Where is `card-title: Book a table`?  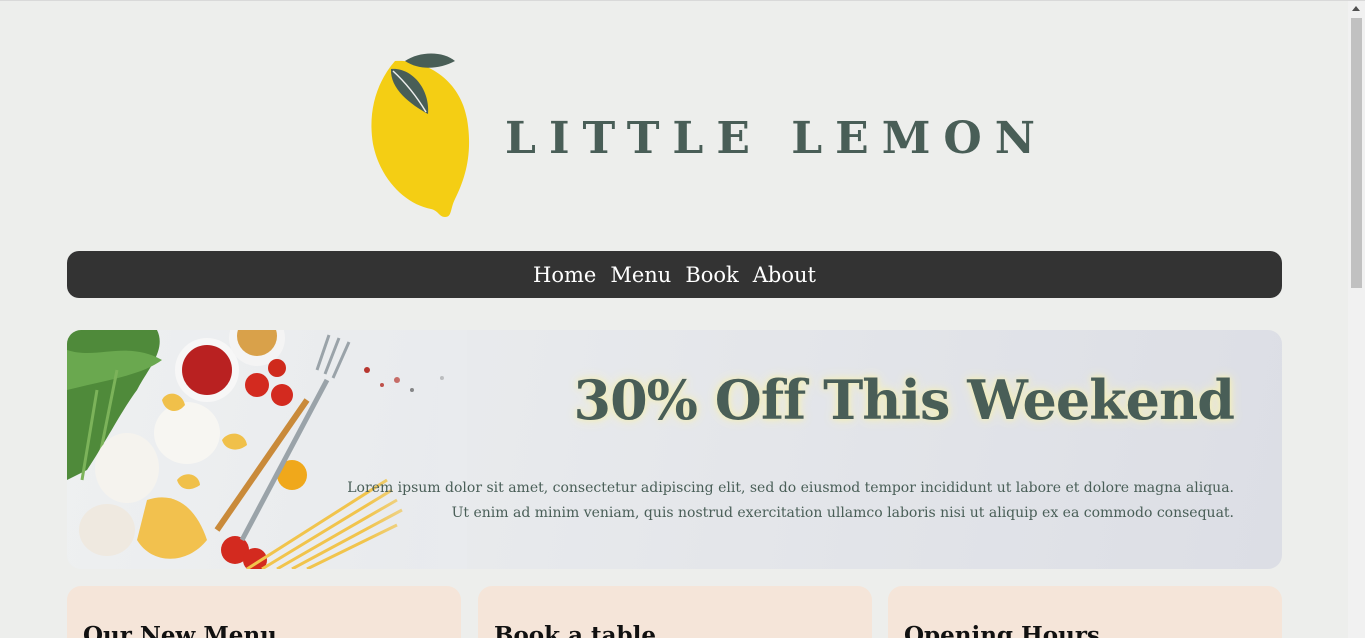
card-title: Book a table is located at coordinates (575, 630).